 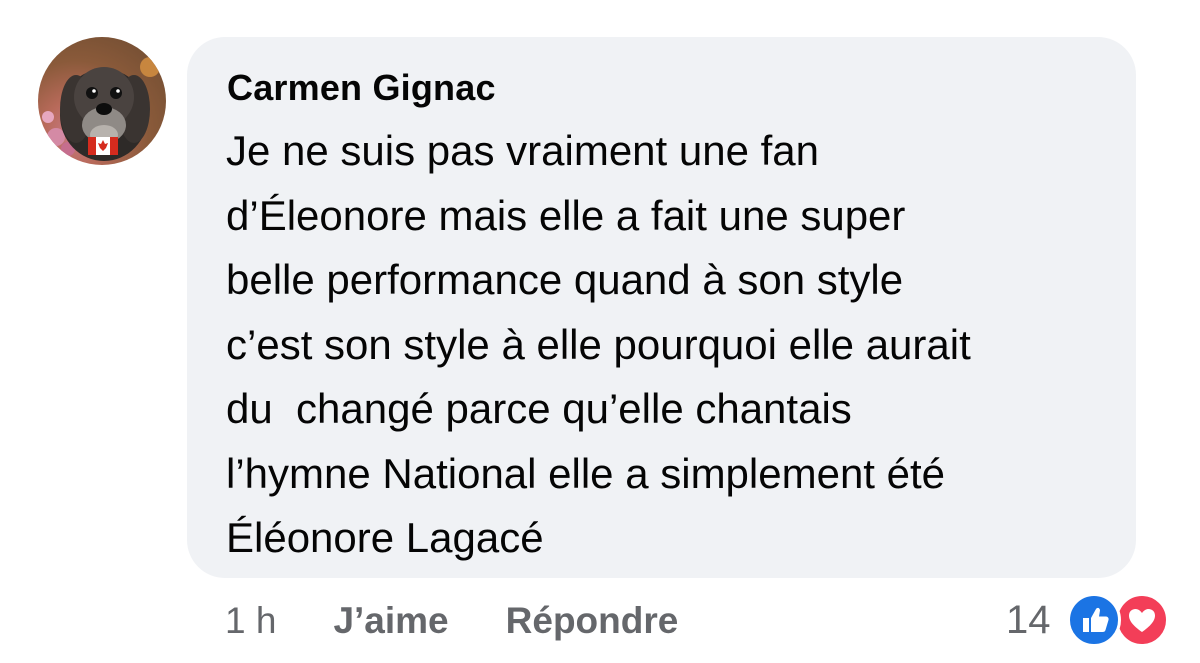 I want to click on reply-button: Répondre, so click(x=592, y=621).